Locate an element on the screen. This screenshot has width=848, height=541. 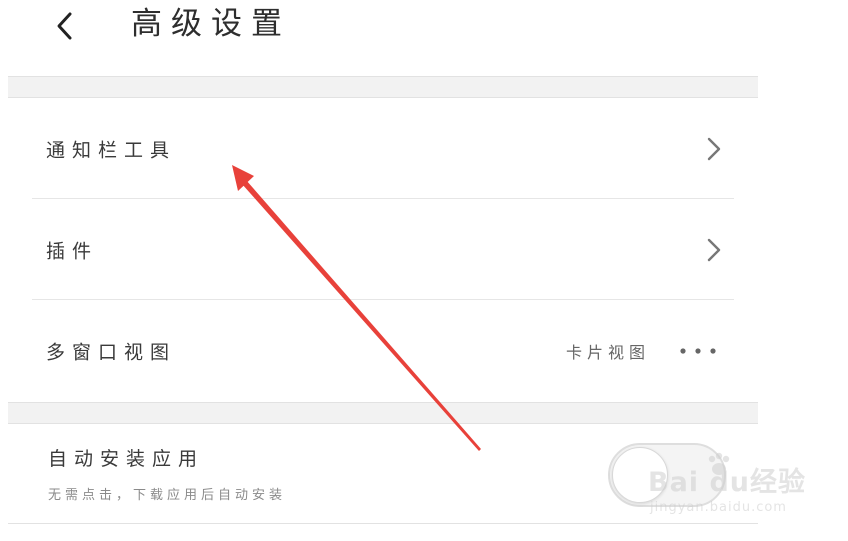
auto-install-description: 无需点击，下载应用后自动安装 is located at coordinates (167, 495).